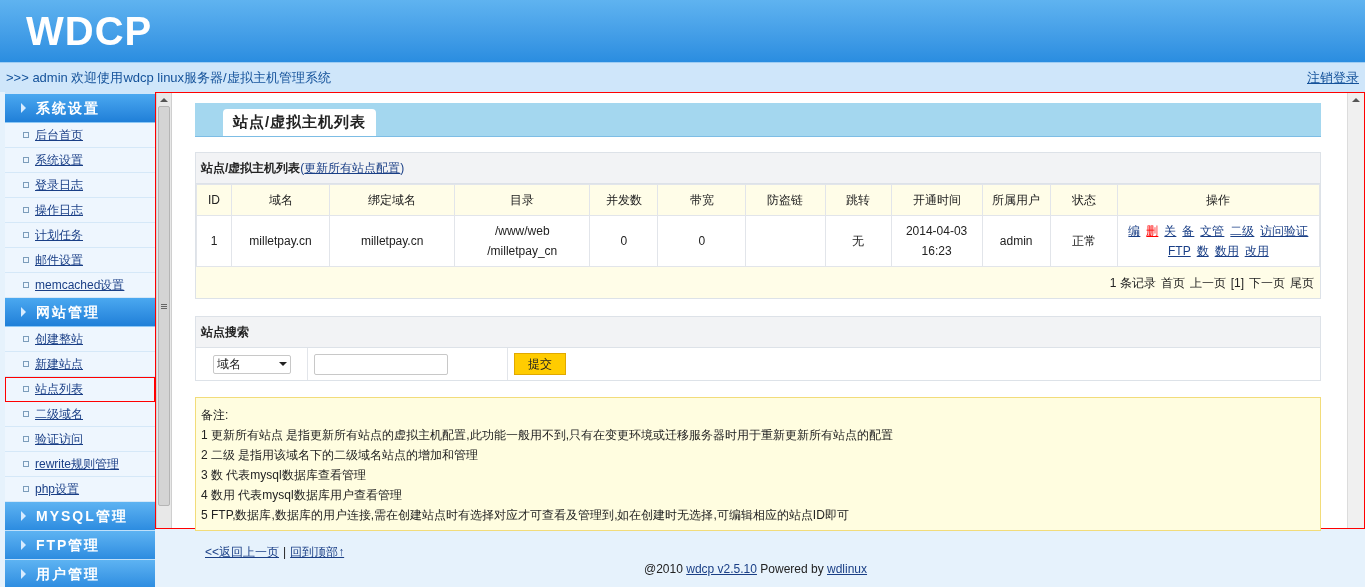  What do you see at coordinates (283, 364) in the screenshot?
I see `dropdown-caret-icon` at bounding box center [283, 364].